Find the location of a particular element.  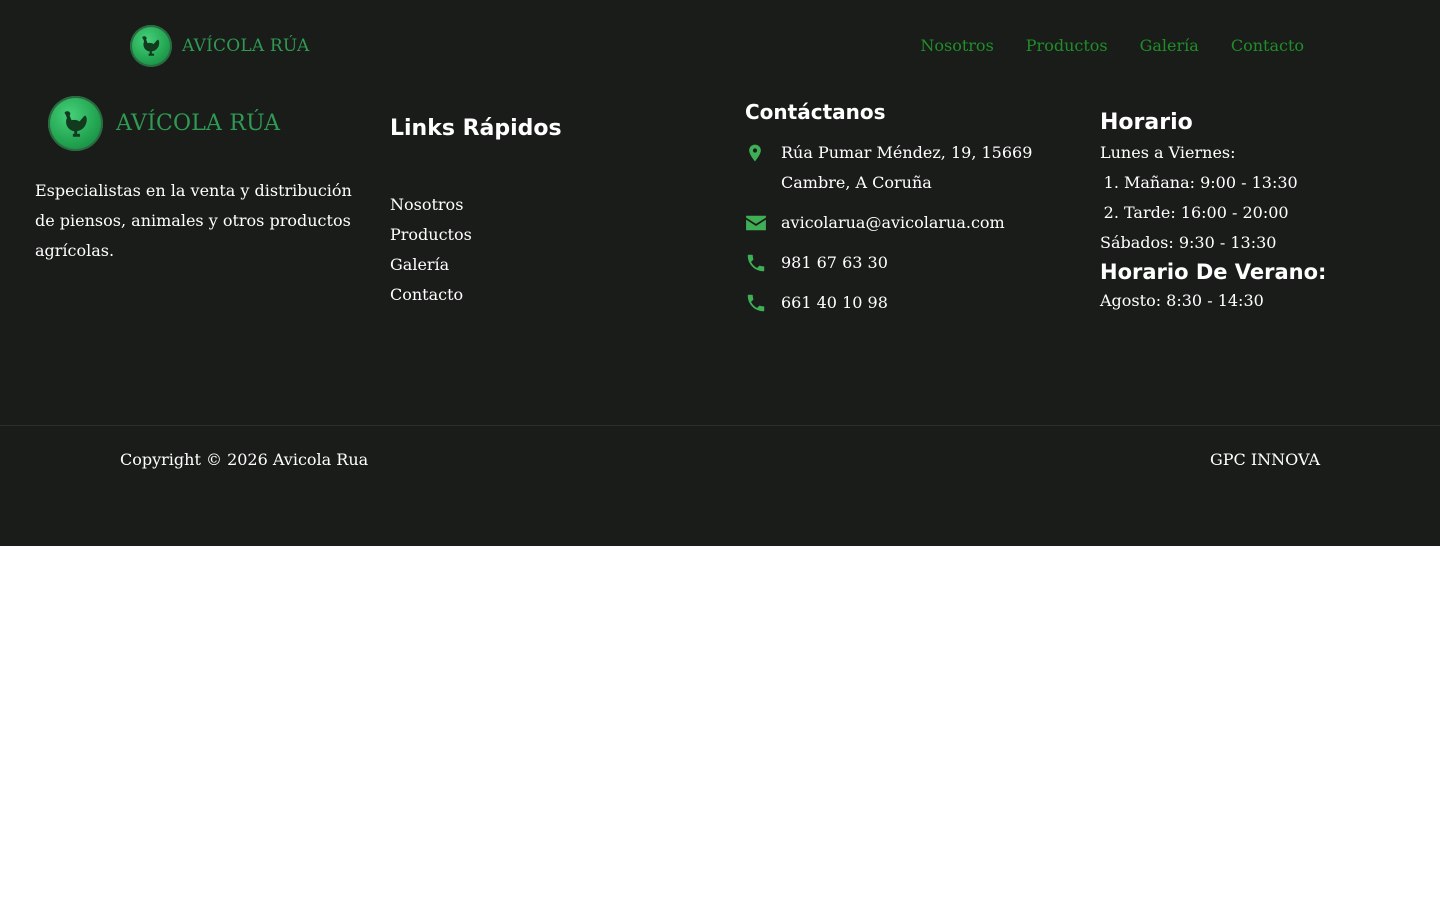

contact-heading: Contáctanos is located at coordinates (815, 112).